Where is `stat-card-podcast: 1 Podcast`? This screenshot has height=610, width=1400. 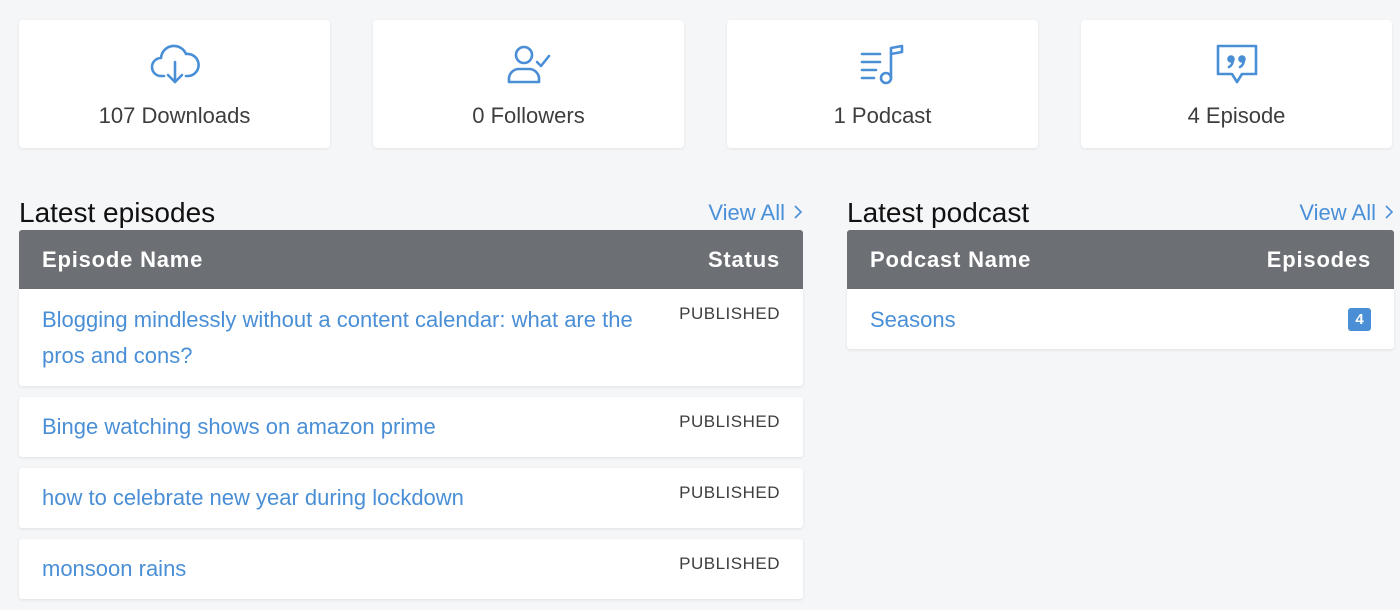 stat-card-podcast: 1 Podcast is located at coordinates (882, 84).